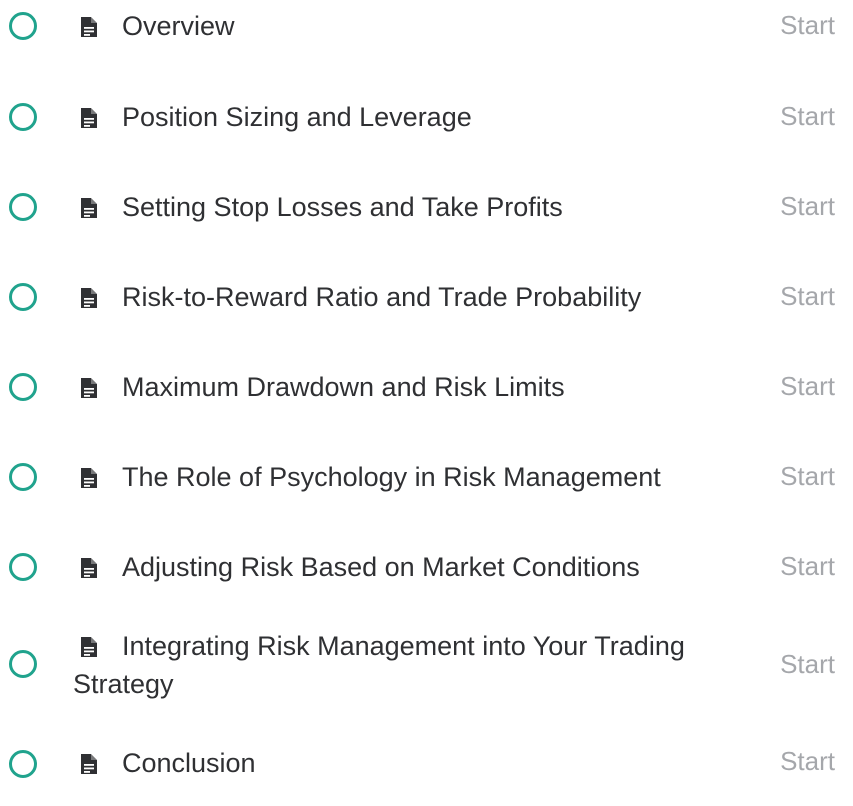 This screenshot has height=806, width=853. What do you see at coordinates (426, 768) in the screenshot?
I see `lesson-row-conclusion: Conclusion Start` at bounding box center [426, 768].